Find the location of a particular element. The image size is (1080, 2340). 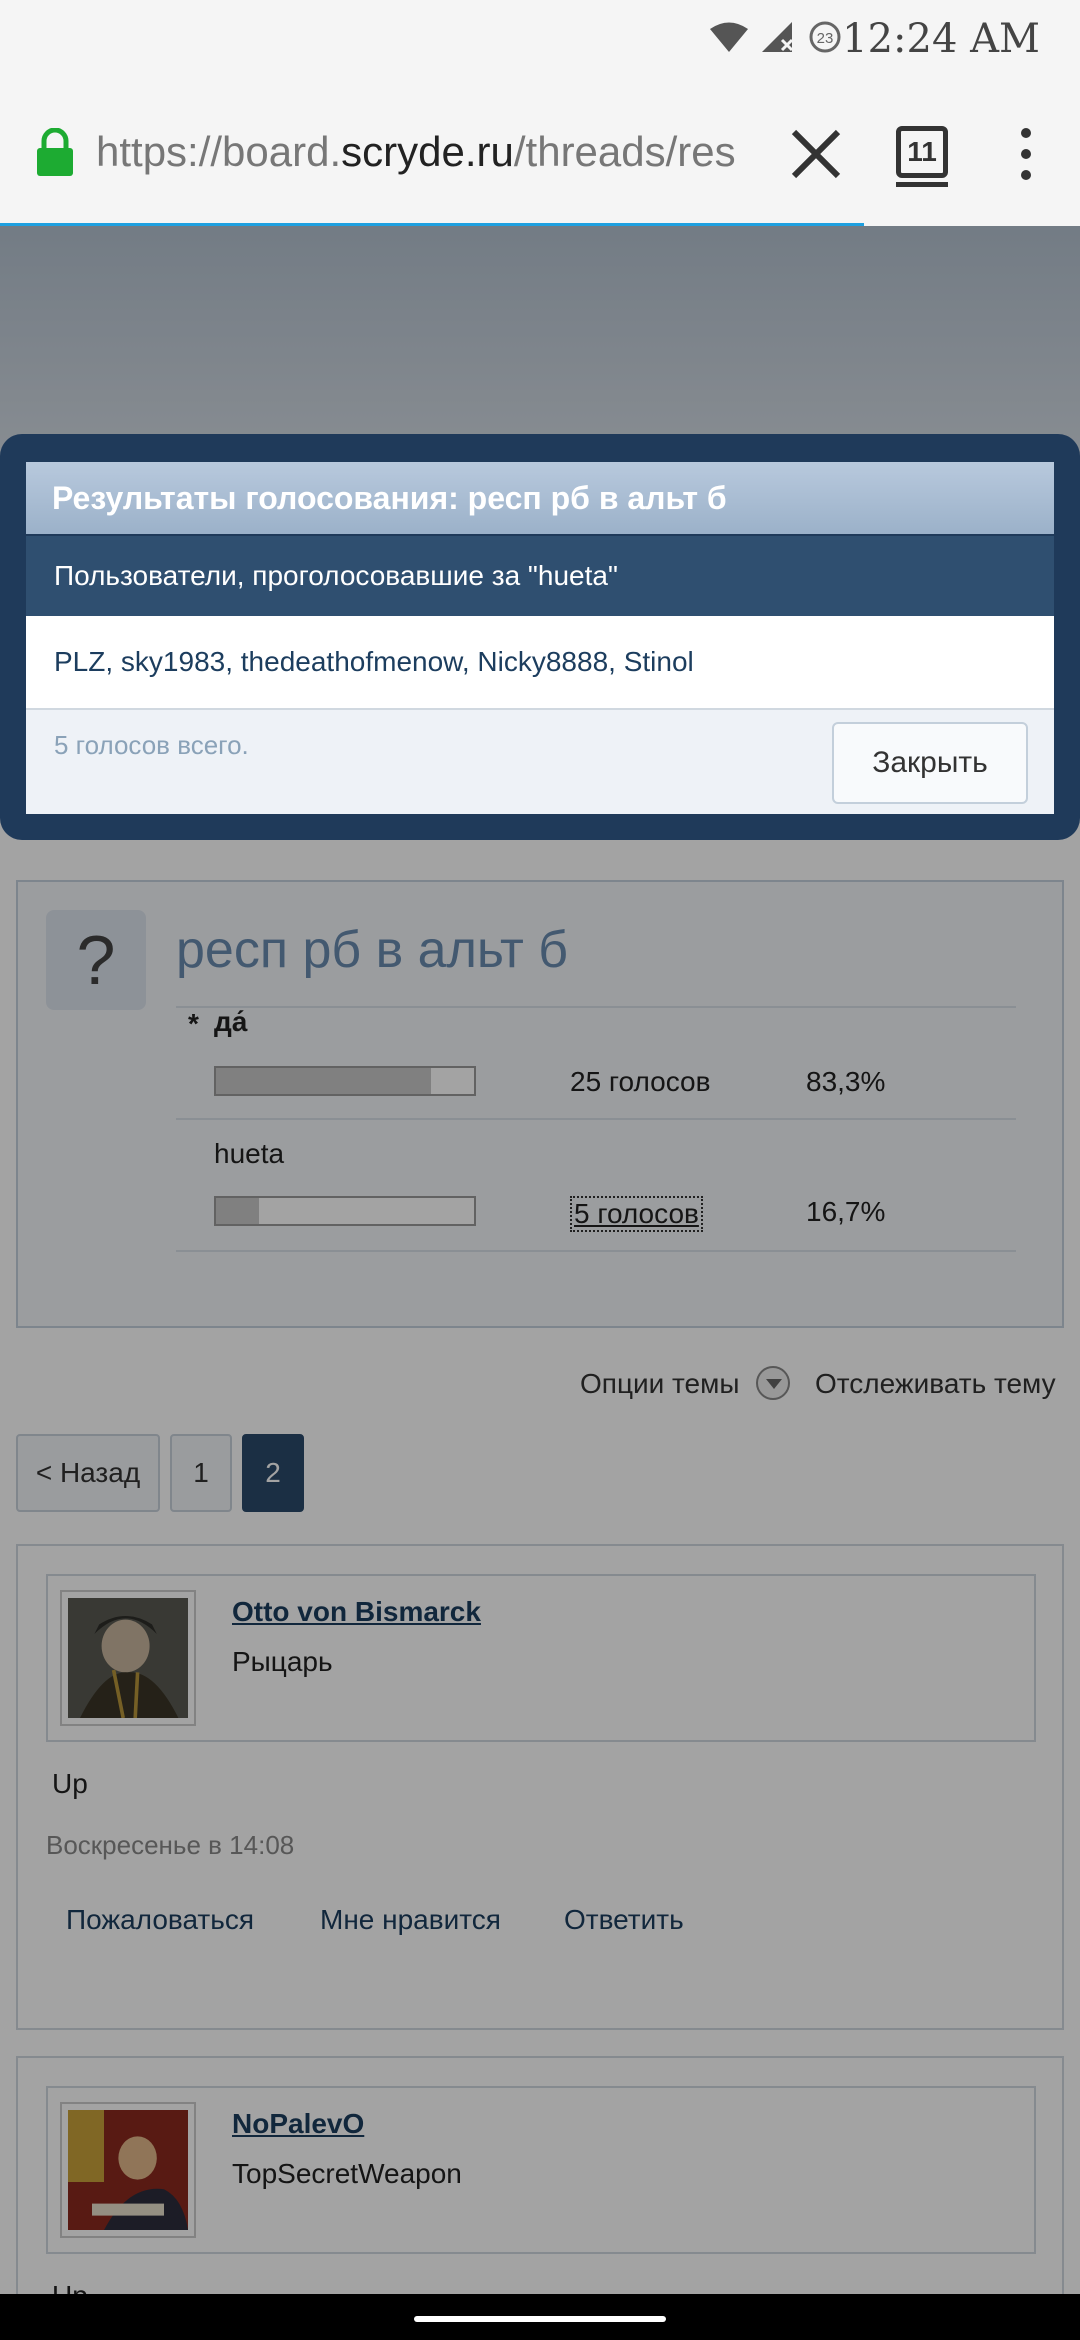

url-field: https://board.scryde.ru/threads/res is located at coordinates (426, 158).